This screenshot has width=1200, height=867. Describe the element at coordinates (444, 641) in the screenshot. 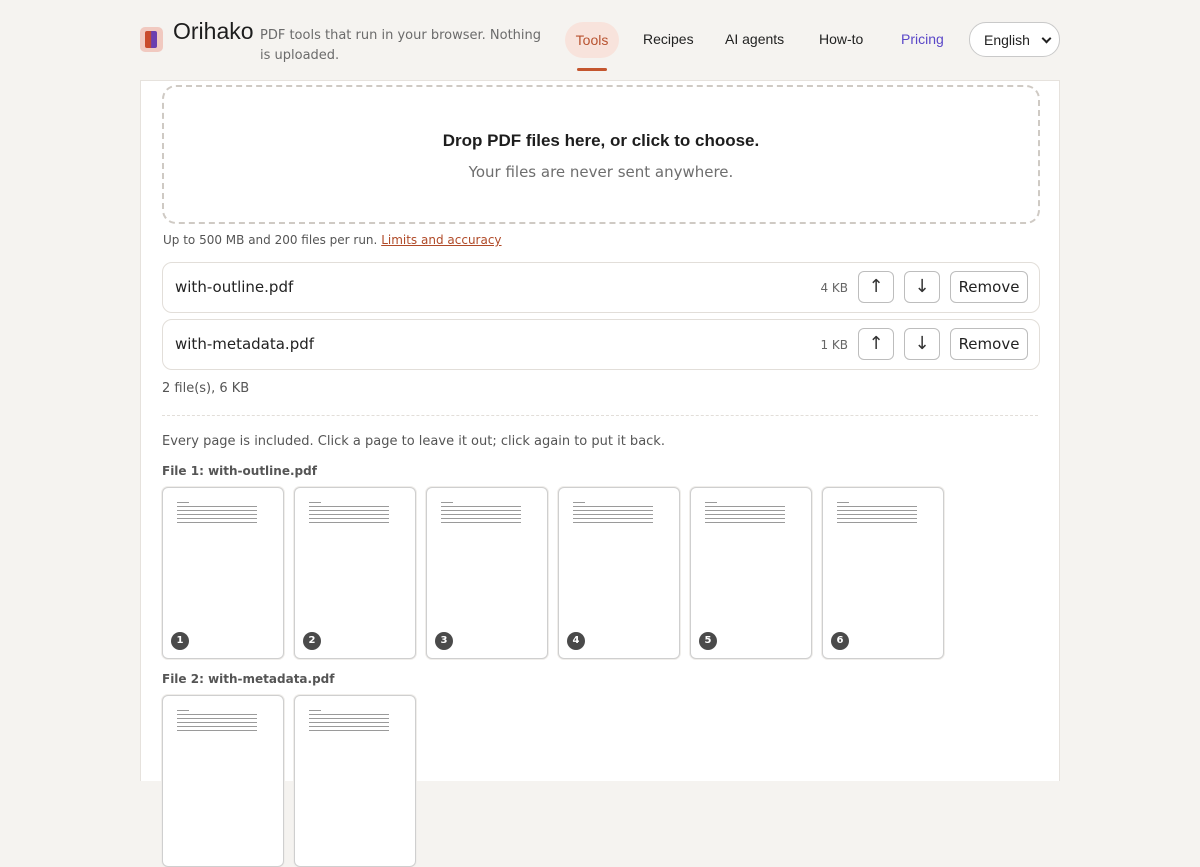

I see `page-number-badge: 3` at that location.